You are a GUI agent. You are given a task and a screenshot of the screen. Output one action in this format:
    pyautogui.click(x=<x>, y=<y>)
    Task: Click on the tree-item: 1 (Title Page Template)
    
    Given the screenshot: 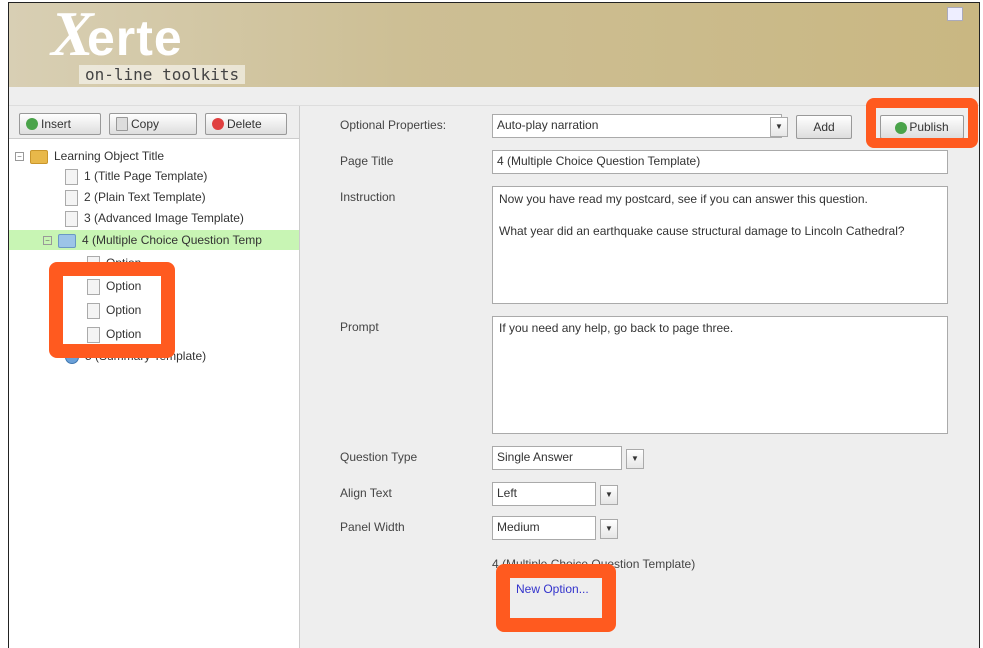 What is the action you would take?
    pyautogui.click(x=136, y=176)
    